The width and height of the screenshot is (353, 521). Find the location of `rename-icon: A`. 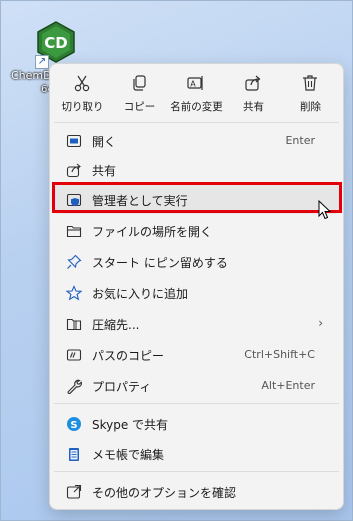

rename-icon: A is located at coordinates (195, 83).